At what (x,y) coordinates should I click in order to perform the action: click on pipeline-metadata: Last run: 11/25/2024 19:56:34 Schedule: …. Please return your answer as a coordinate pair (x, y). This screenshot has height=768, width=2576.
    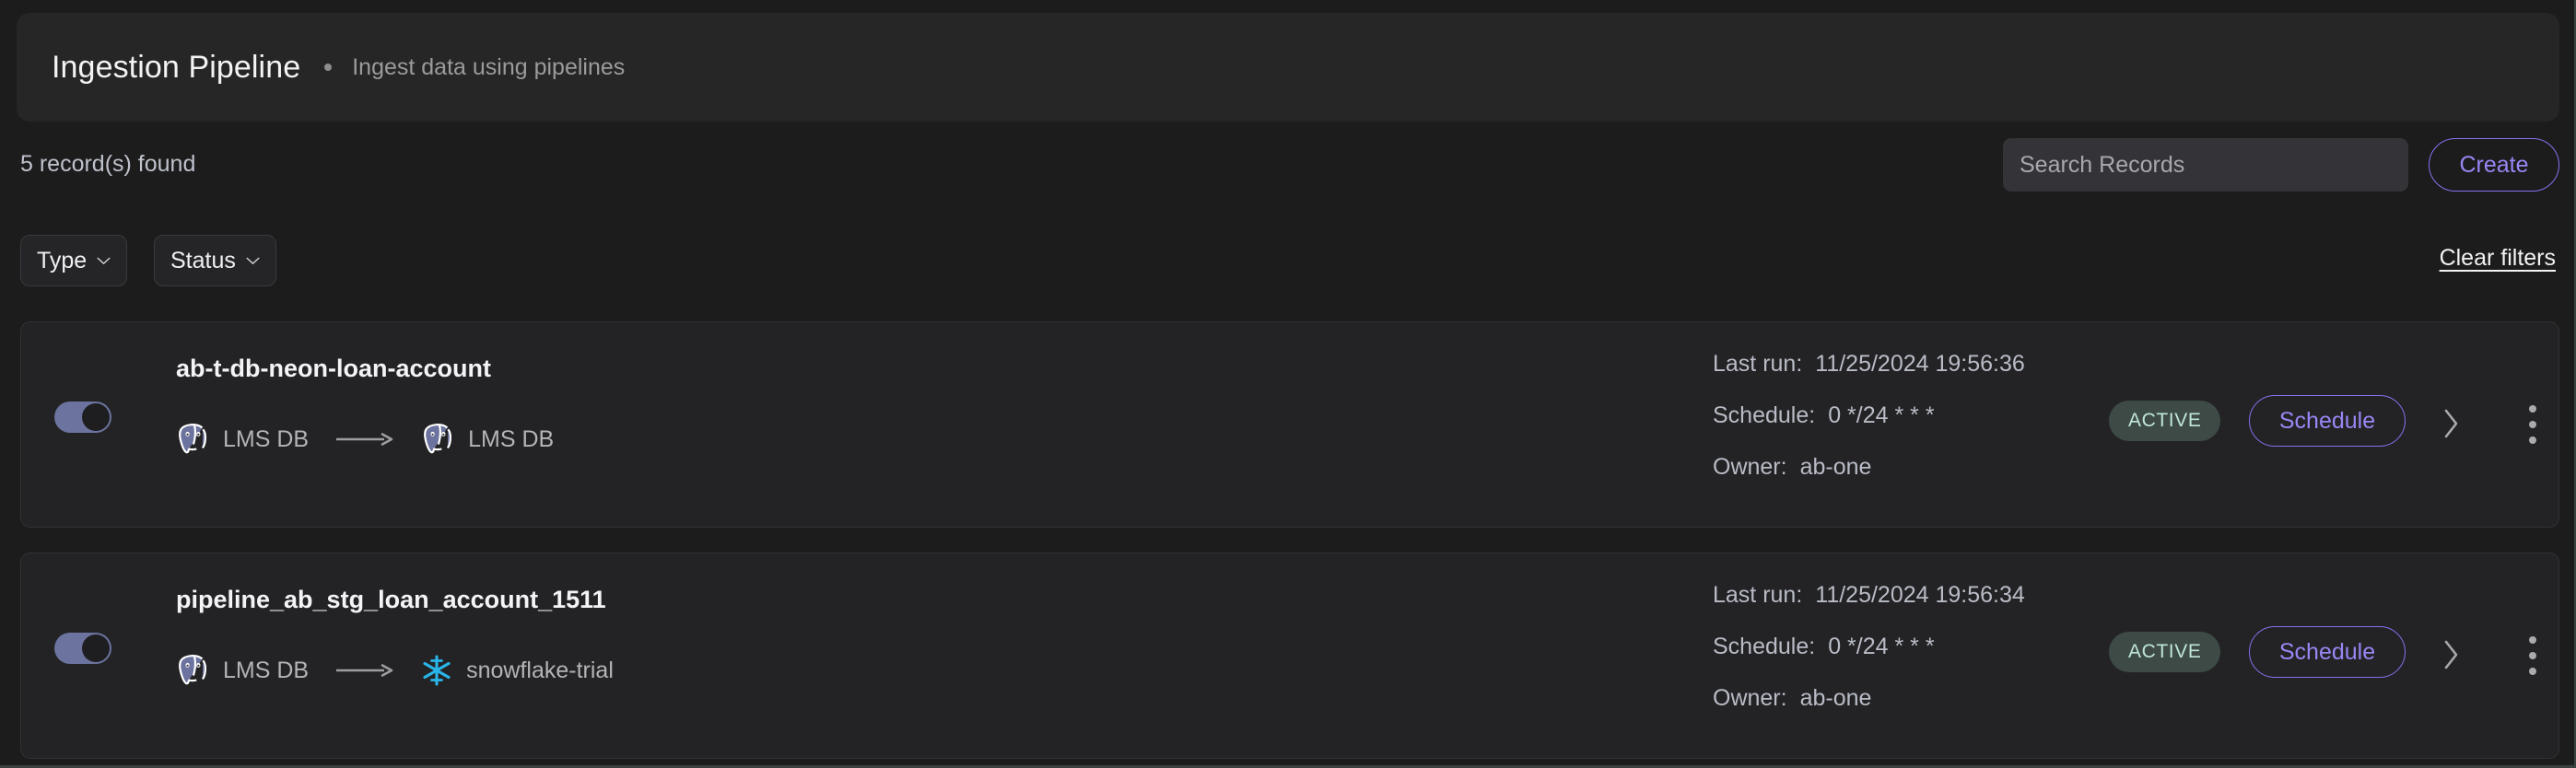
    Looking at the image, I should click on (1869, 659).